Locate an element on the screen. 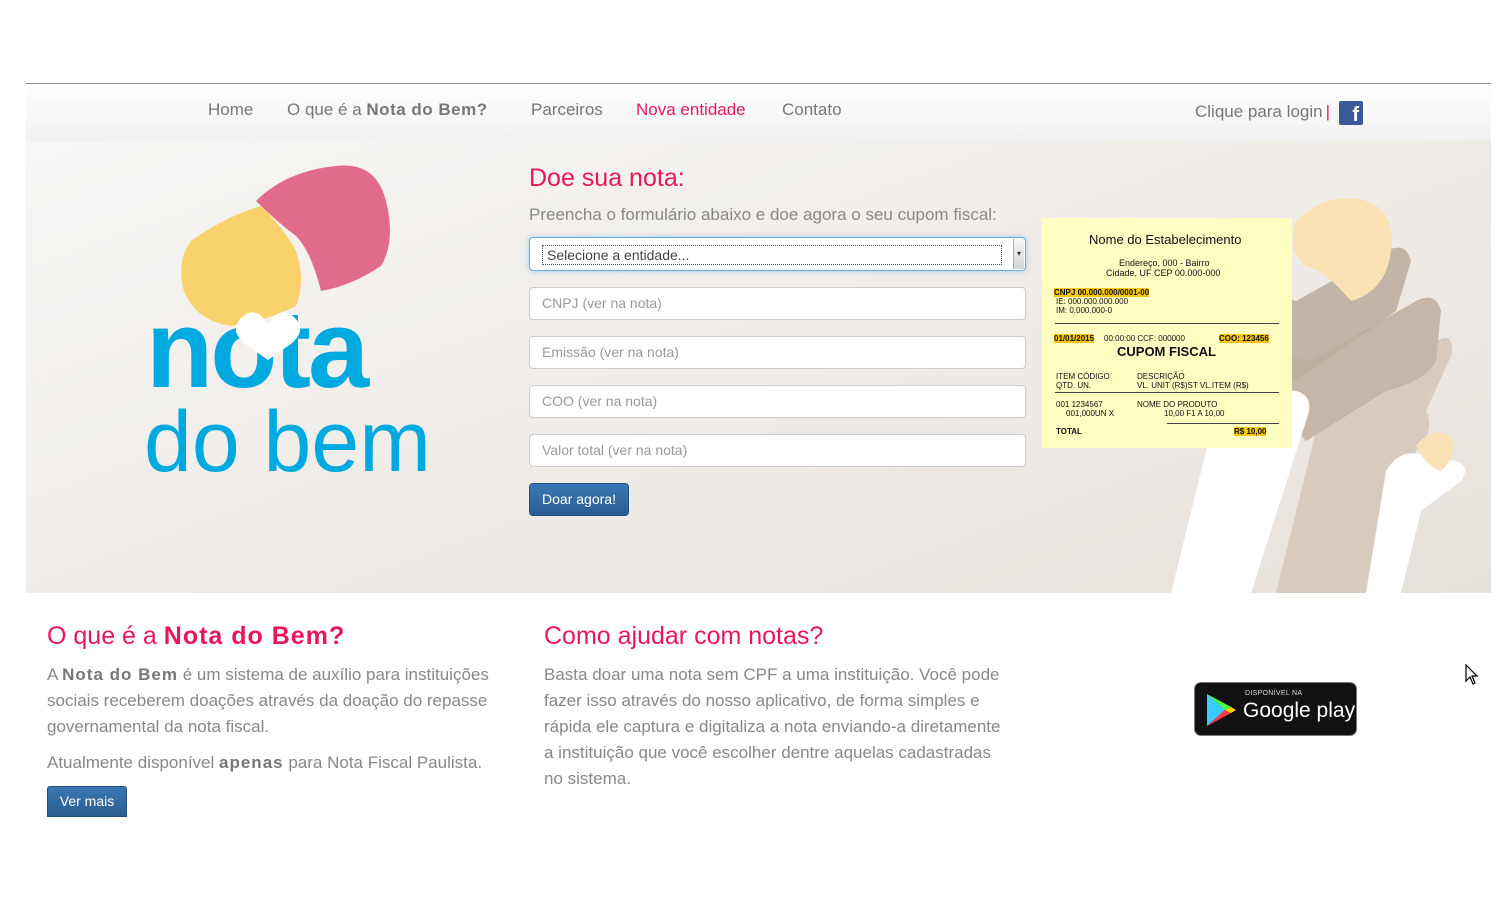  about-p2-bold: apenas is located at coordinates (251, 762).